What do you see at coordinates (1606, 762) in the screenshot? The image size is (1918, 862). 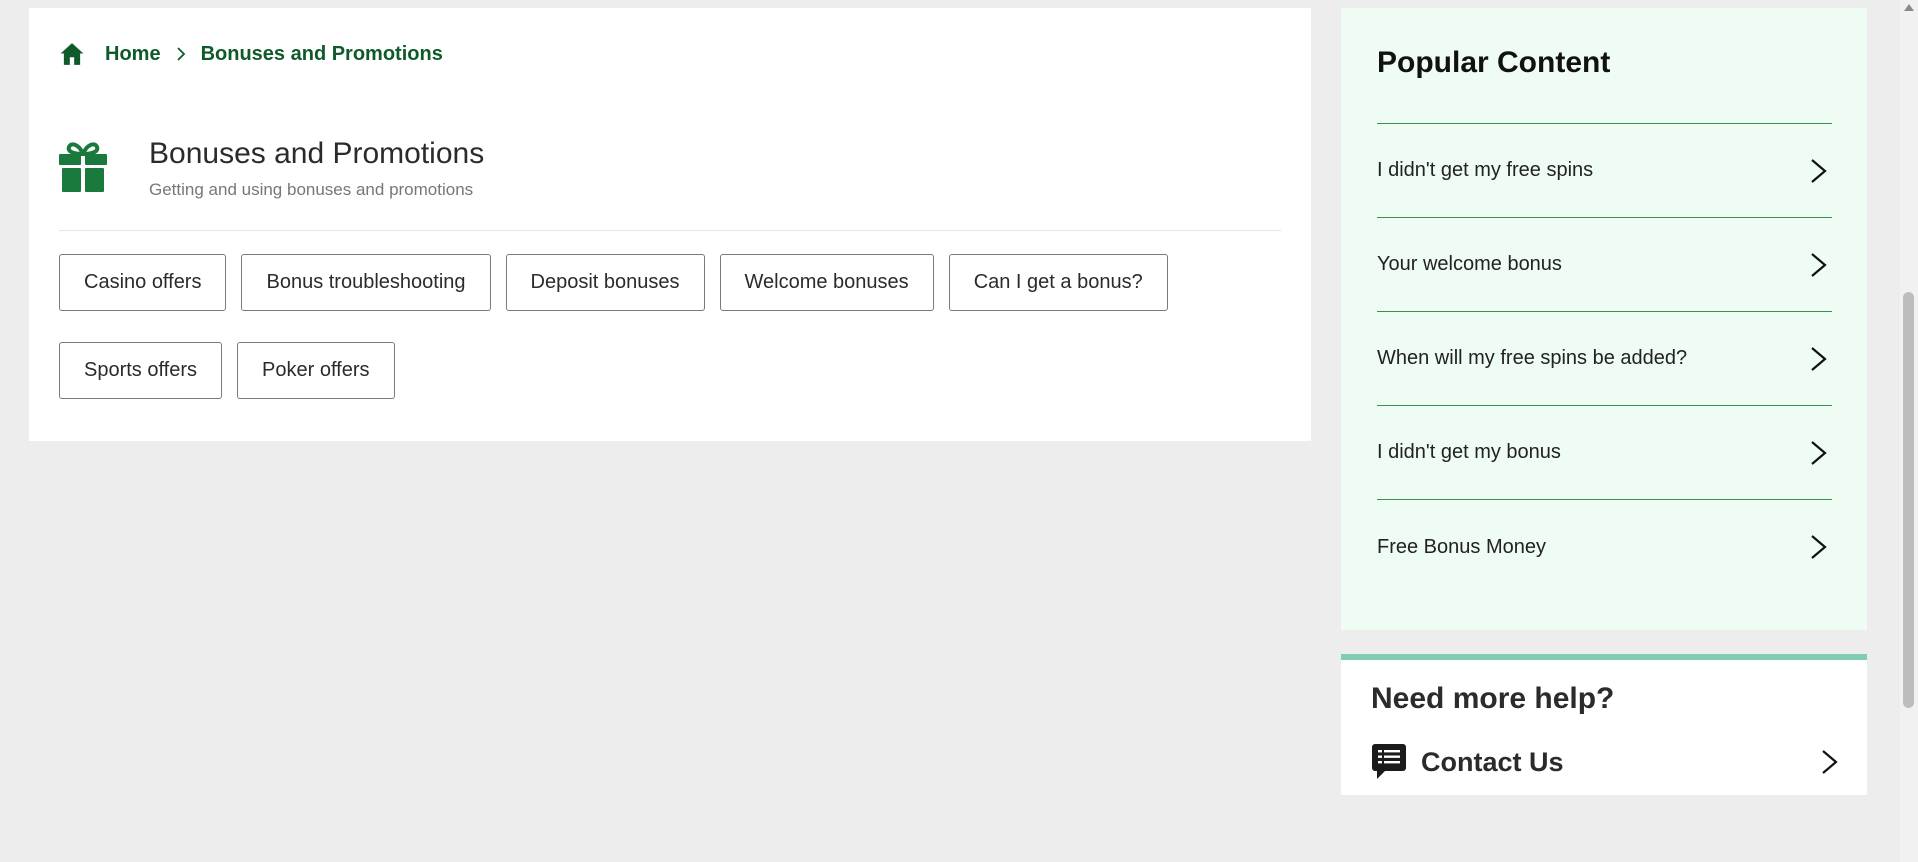 I see `contact-us-link: Contact Us` at bounding box center [1606, 762].